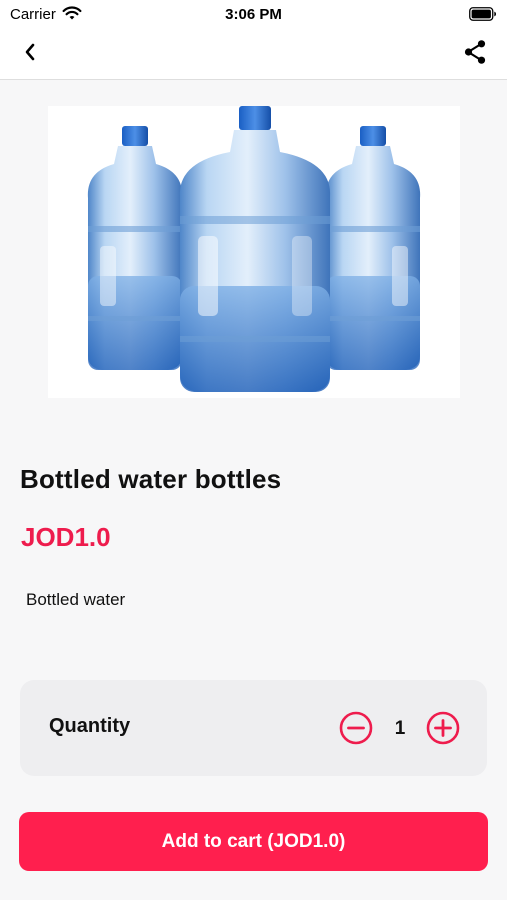  I want to click on share-icon, so click(475, 54).